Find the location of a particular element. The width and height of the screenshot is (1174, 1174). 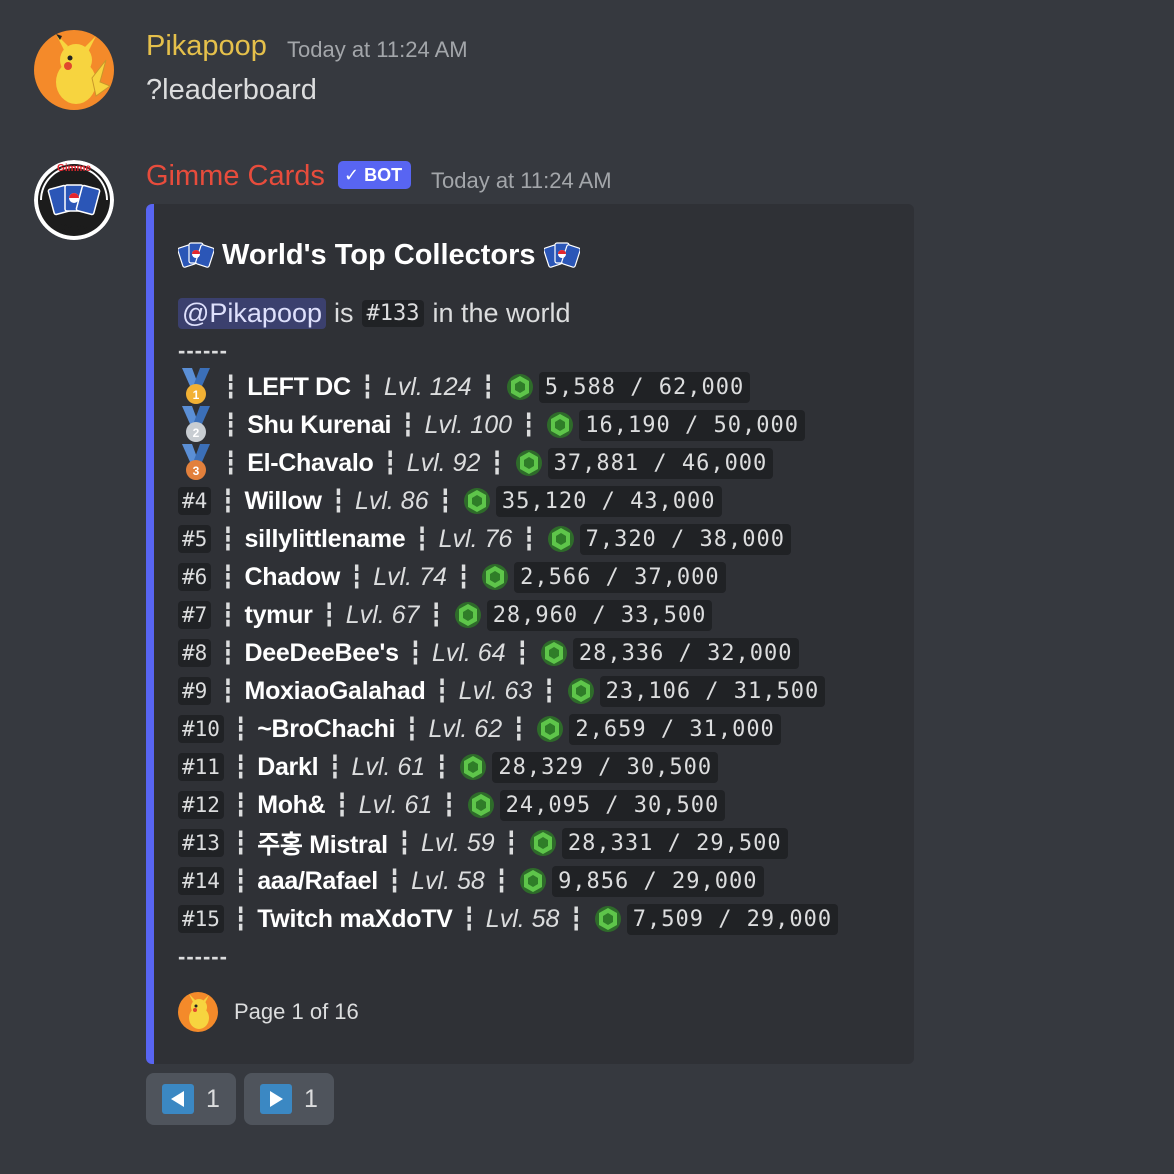

gimme-cards-avatar: Gimme Cards is located at coordinates (74, 200).